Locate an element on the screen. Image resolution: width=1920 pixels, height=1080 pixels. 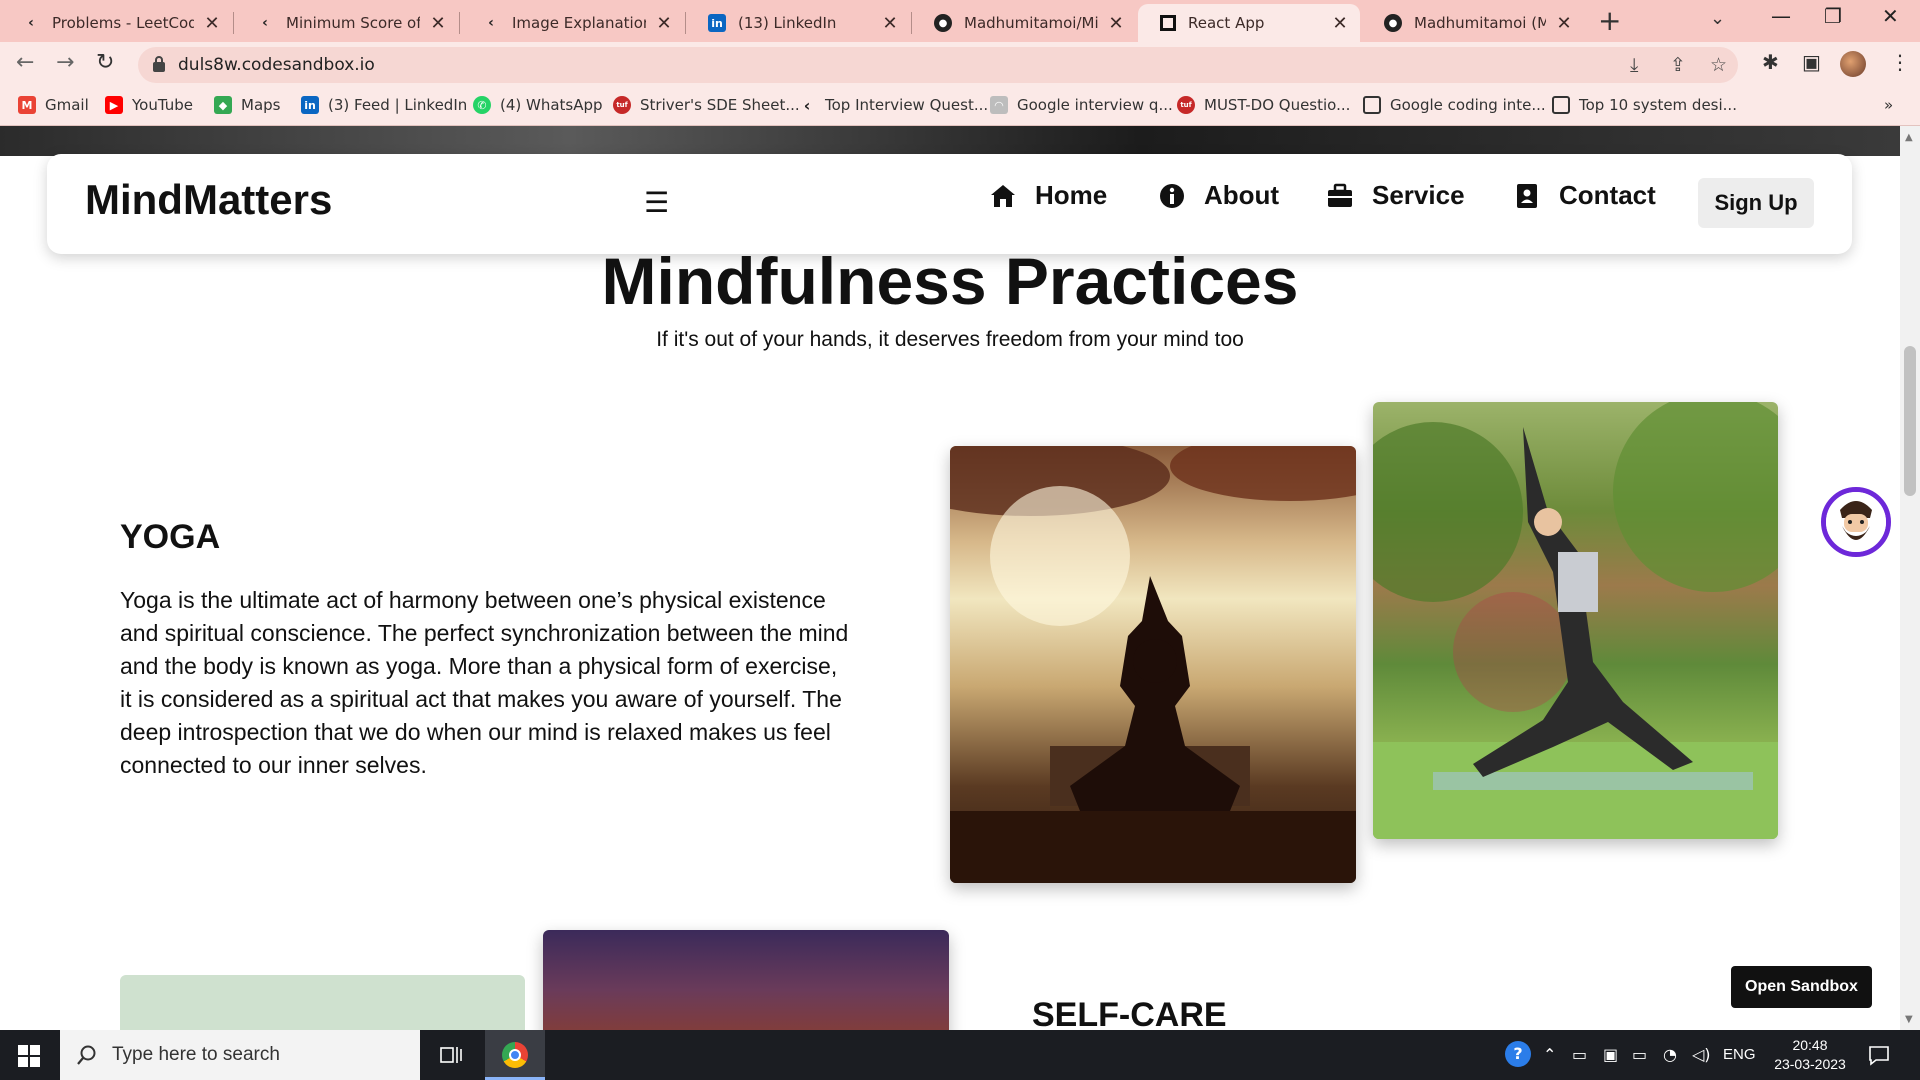
tab-linkedin: in (13) LinkedIn ✕ is located at coordinates (798, 23).